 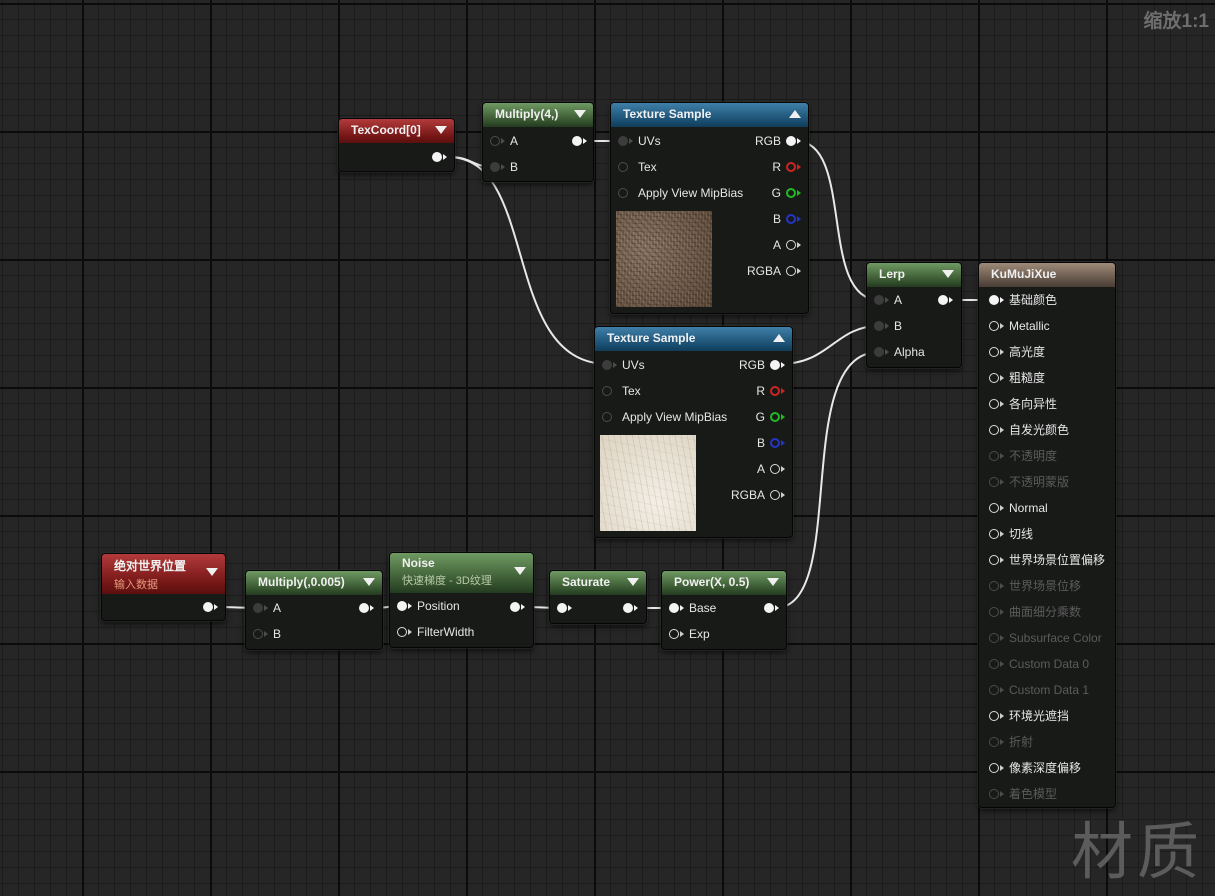 What do you see at coordinates (623, 167) in the screenshot?
I see `texture-sample-1-tex-pin` at bounding box center [623, 167].